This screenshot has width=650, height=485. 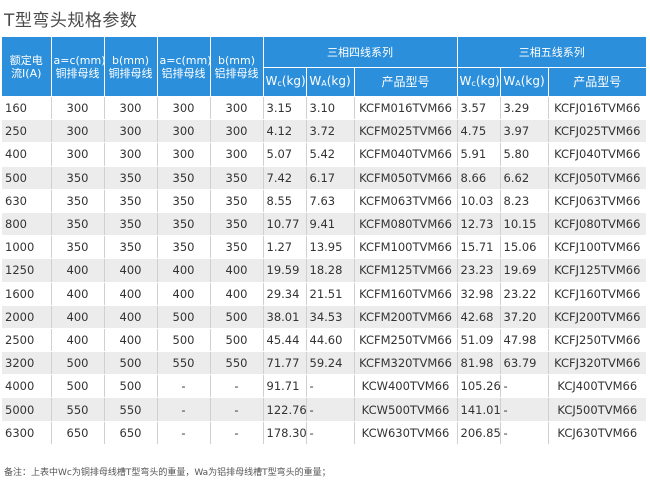 I want to click on cell-wc-5wire: 32.98, so click(x=479, y=294).